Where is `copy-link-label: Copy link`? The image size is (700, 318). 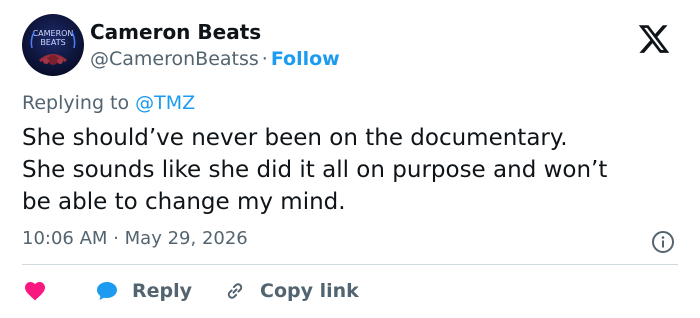 copy-link-label: Copy link is located at coordinates (309, 291).